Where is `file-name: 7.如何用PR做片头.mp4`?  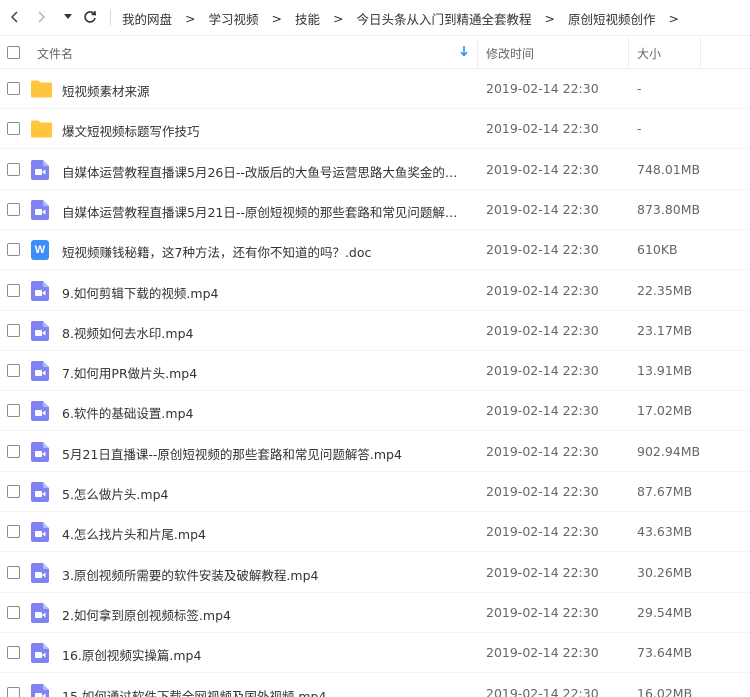
file-name: 7.如何用PR做片头.mp4 is located at coordinates (264, 372).